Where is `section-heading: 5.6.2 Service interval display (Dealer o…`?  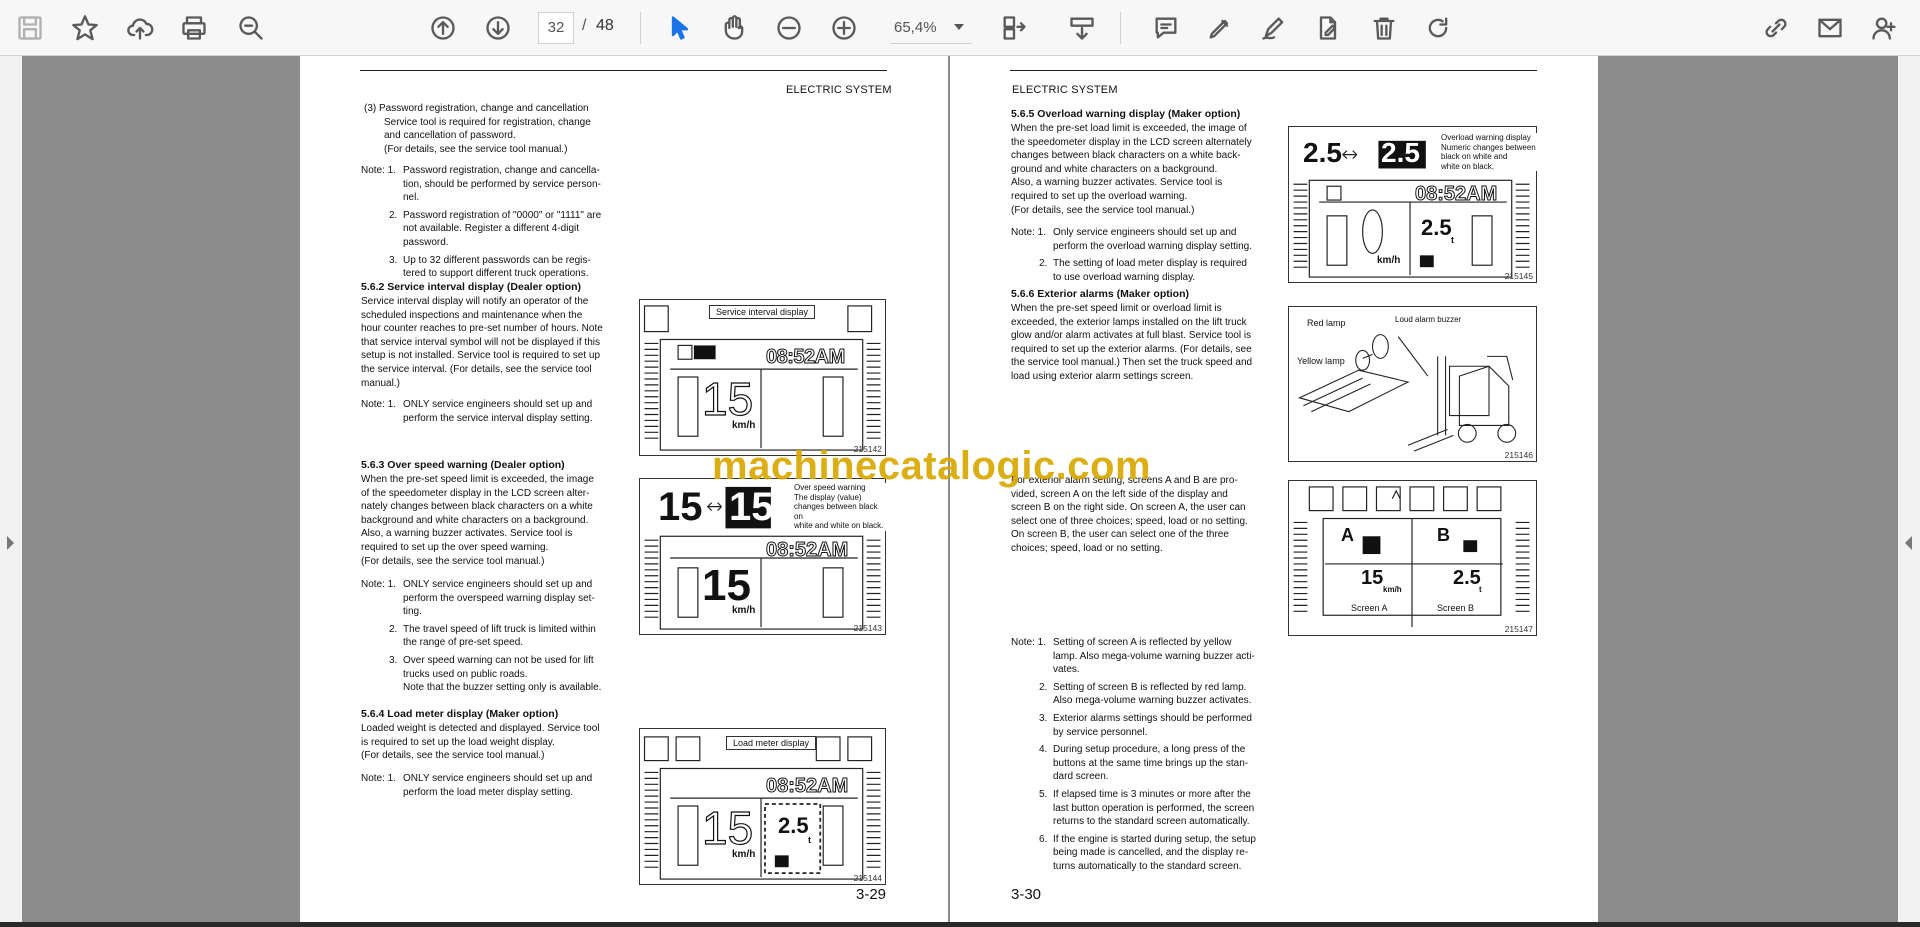 section-heading: 5.6.2 Service interval display (Dealer o… is located at coordinates (471, 287).